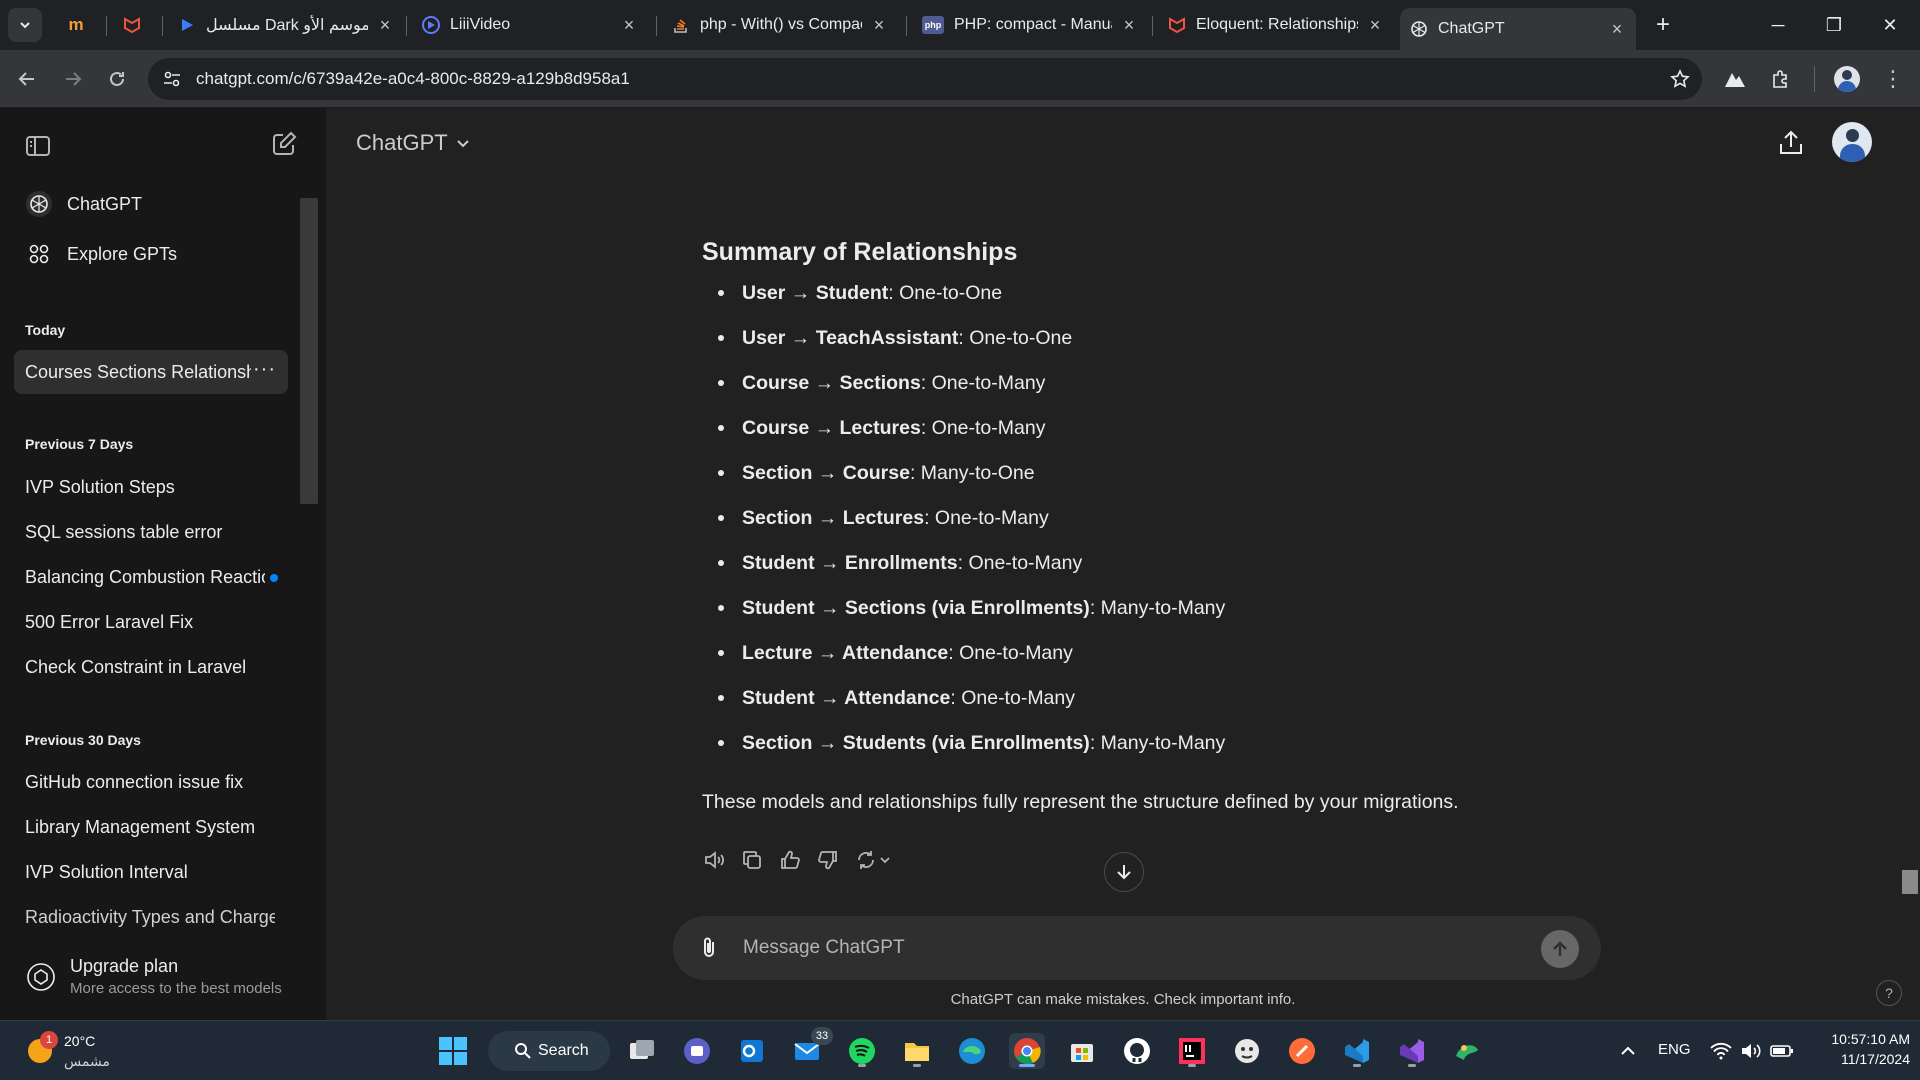  I want to click on taskbar-outlook, so click(752, 1051).